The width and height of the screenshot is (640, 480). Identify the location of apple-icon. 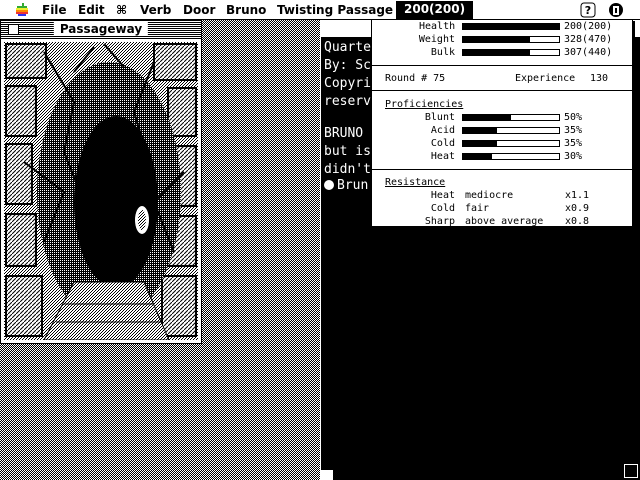
(22, 10).